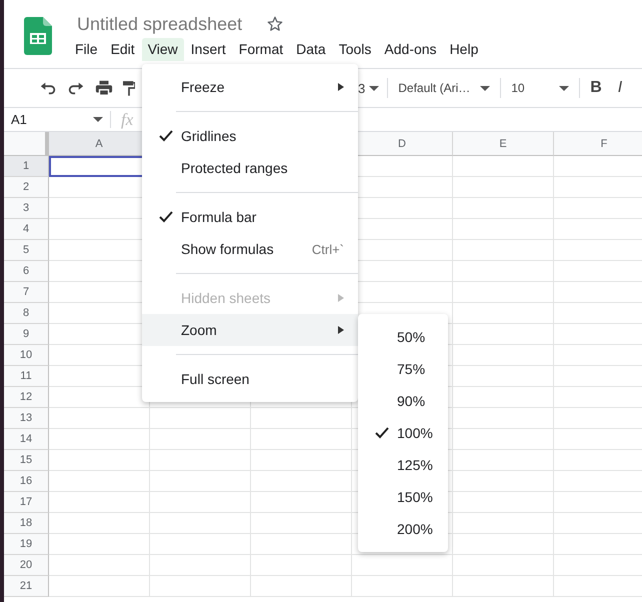 The image size is (642, 602). What do you see at coordinates (26, 481) in the screenshot?
I see `row-header: 16` at bounding box center [26, 481].